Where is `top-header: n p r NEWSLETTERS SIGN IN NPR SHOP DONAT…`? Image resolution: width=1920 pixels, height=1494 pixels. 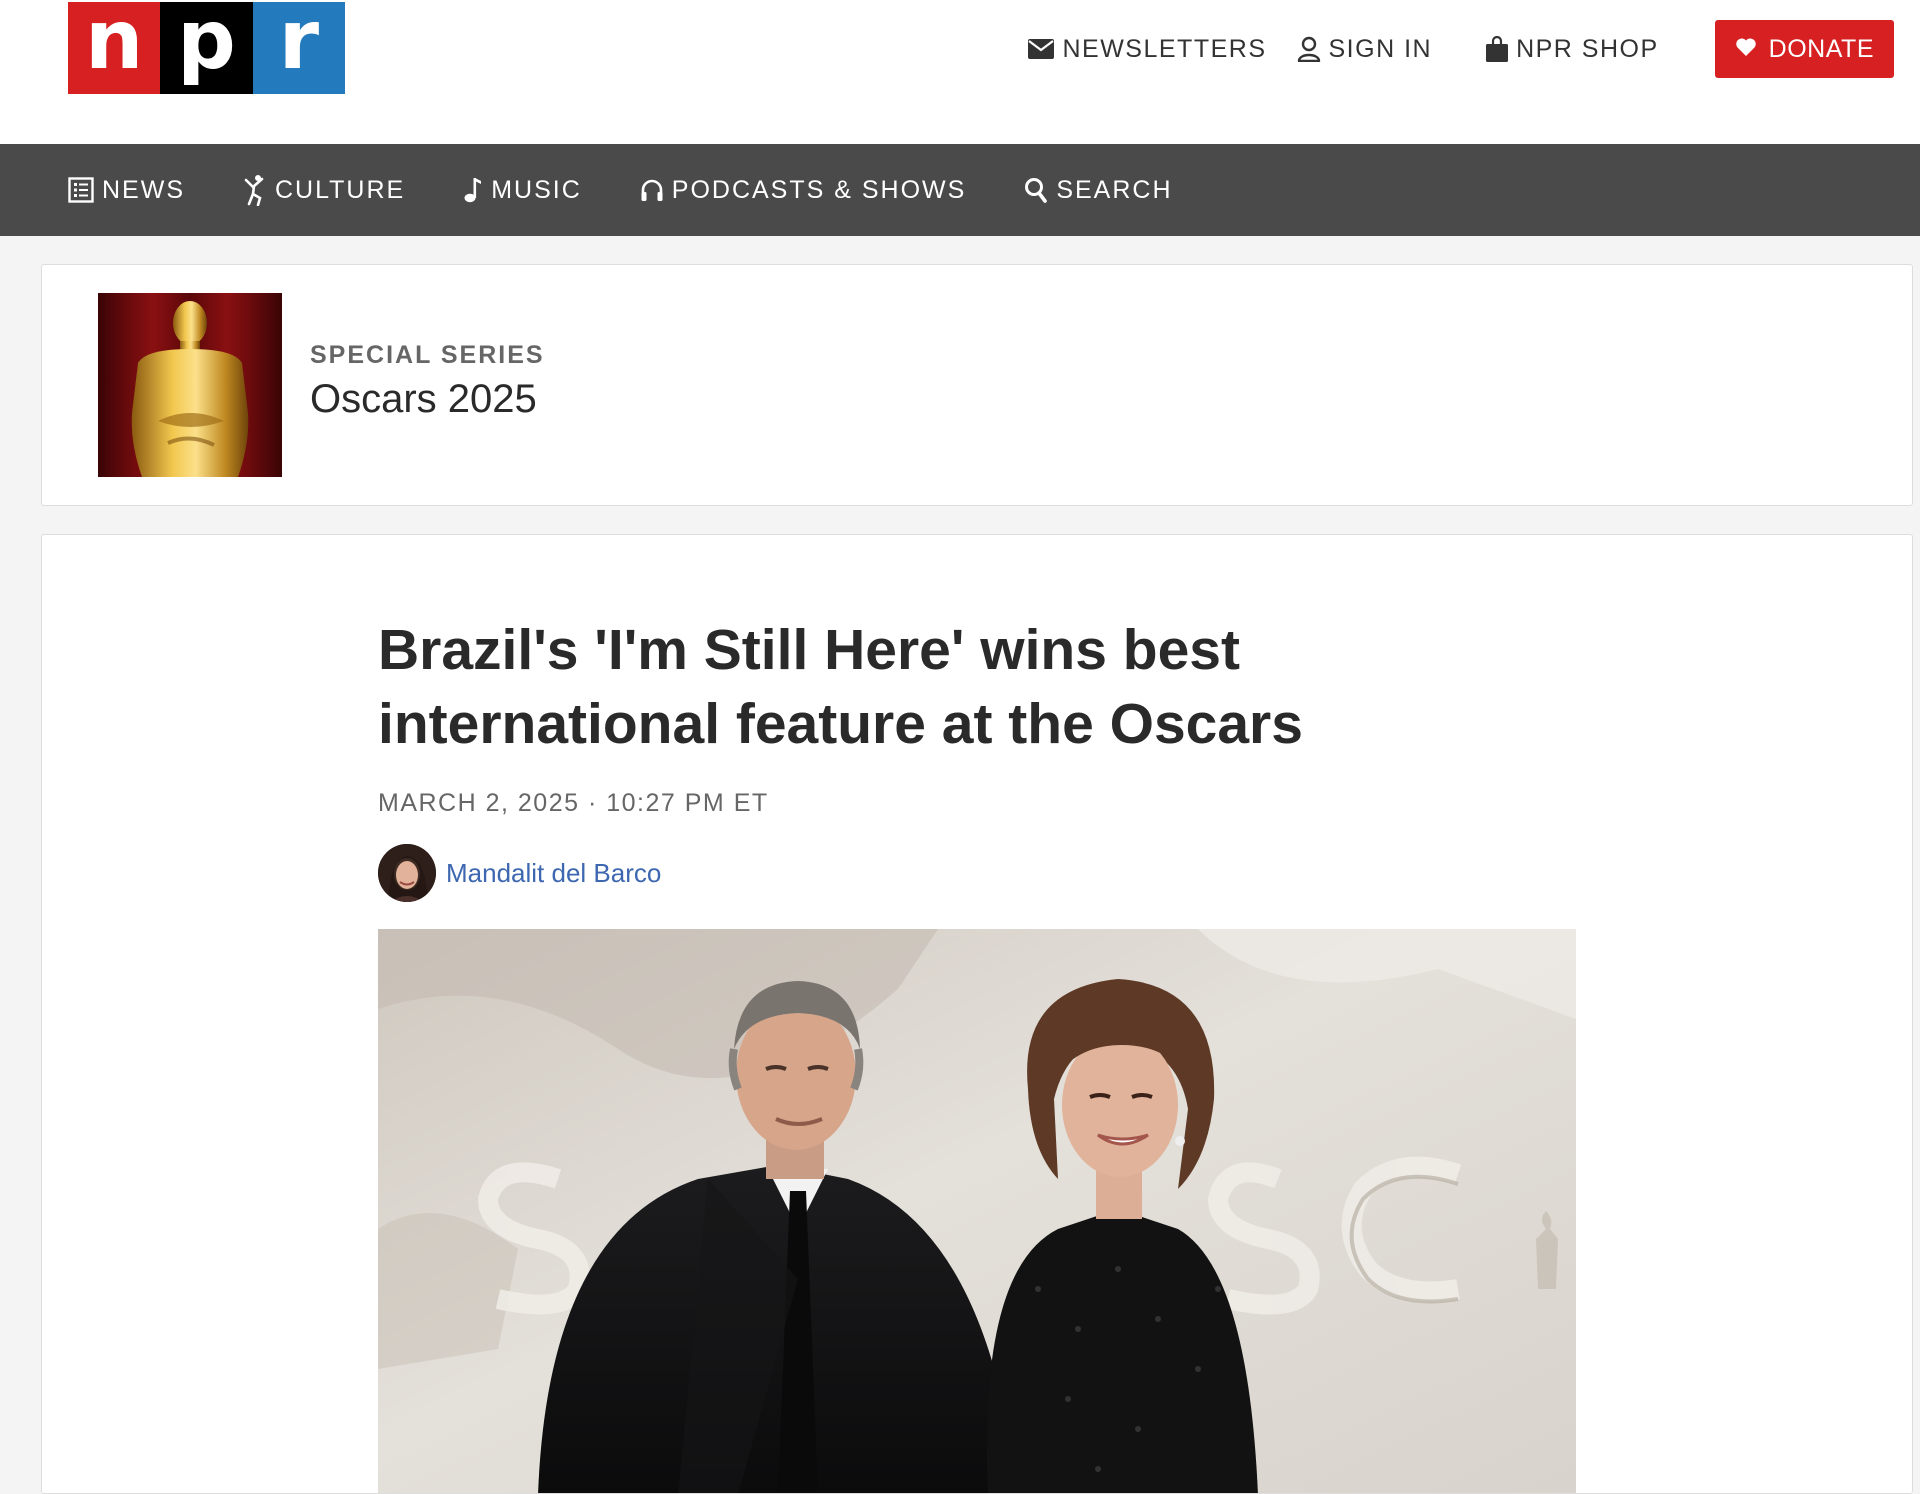
top-header: n p r NEWSLETTERS SIGN IN NPR SHOP DONAT… is located at coordinates (960, 72).